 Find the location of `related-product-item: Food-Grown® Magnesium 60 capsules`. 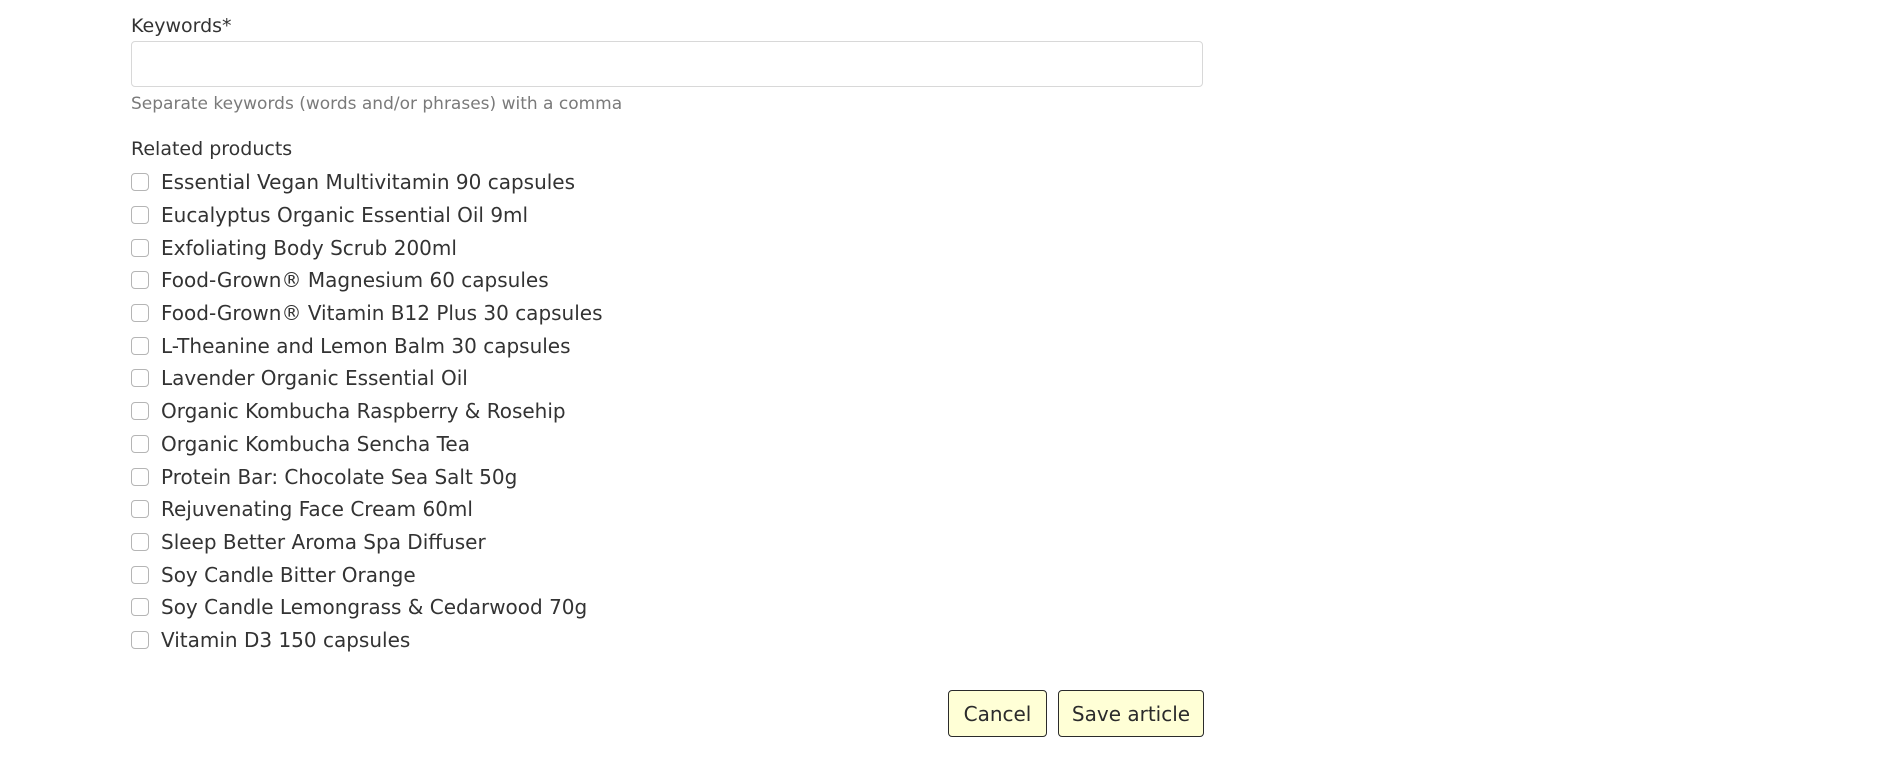

related-product-item: Food-Grown® Magnesium 60 capsules is located at coordinates (367, 280).